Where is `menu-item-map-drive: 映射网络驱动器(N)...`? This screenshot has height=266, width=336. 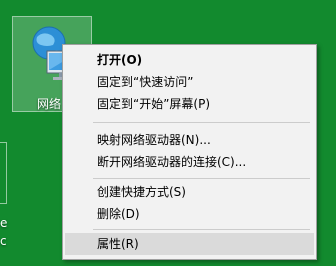
menu-item-map-drive: 映射网络驱动器(N)... is located at coordinates (189, 140).